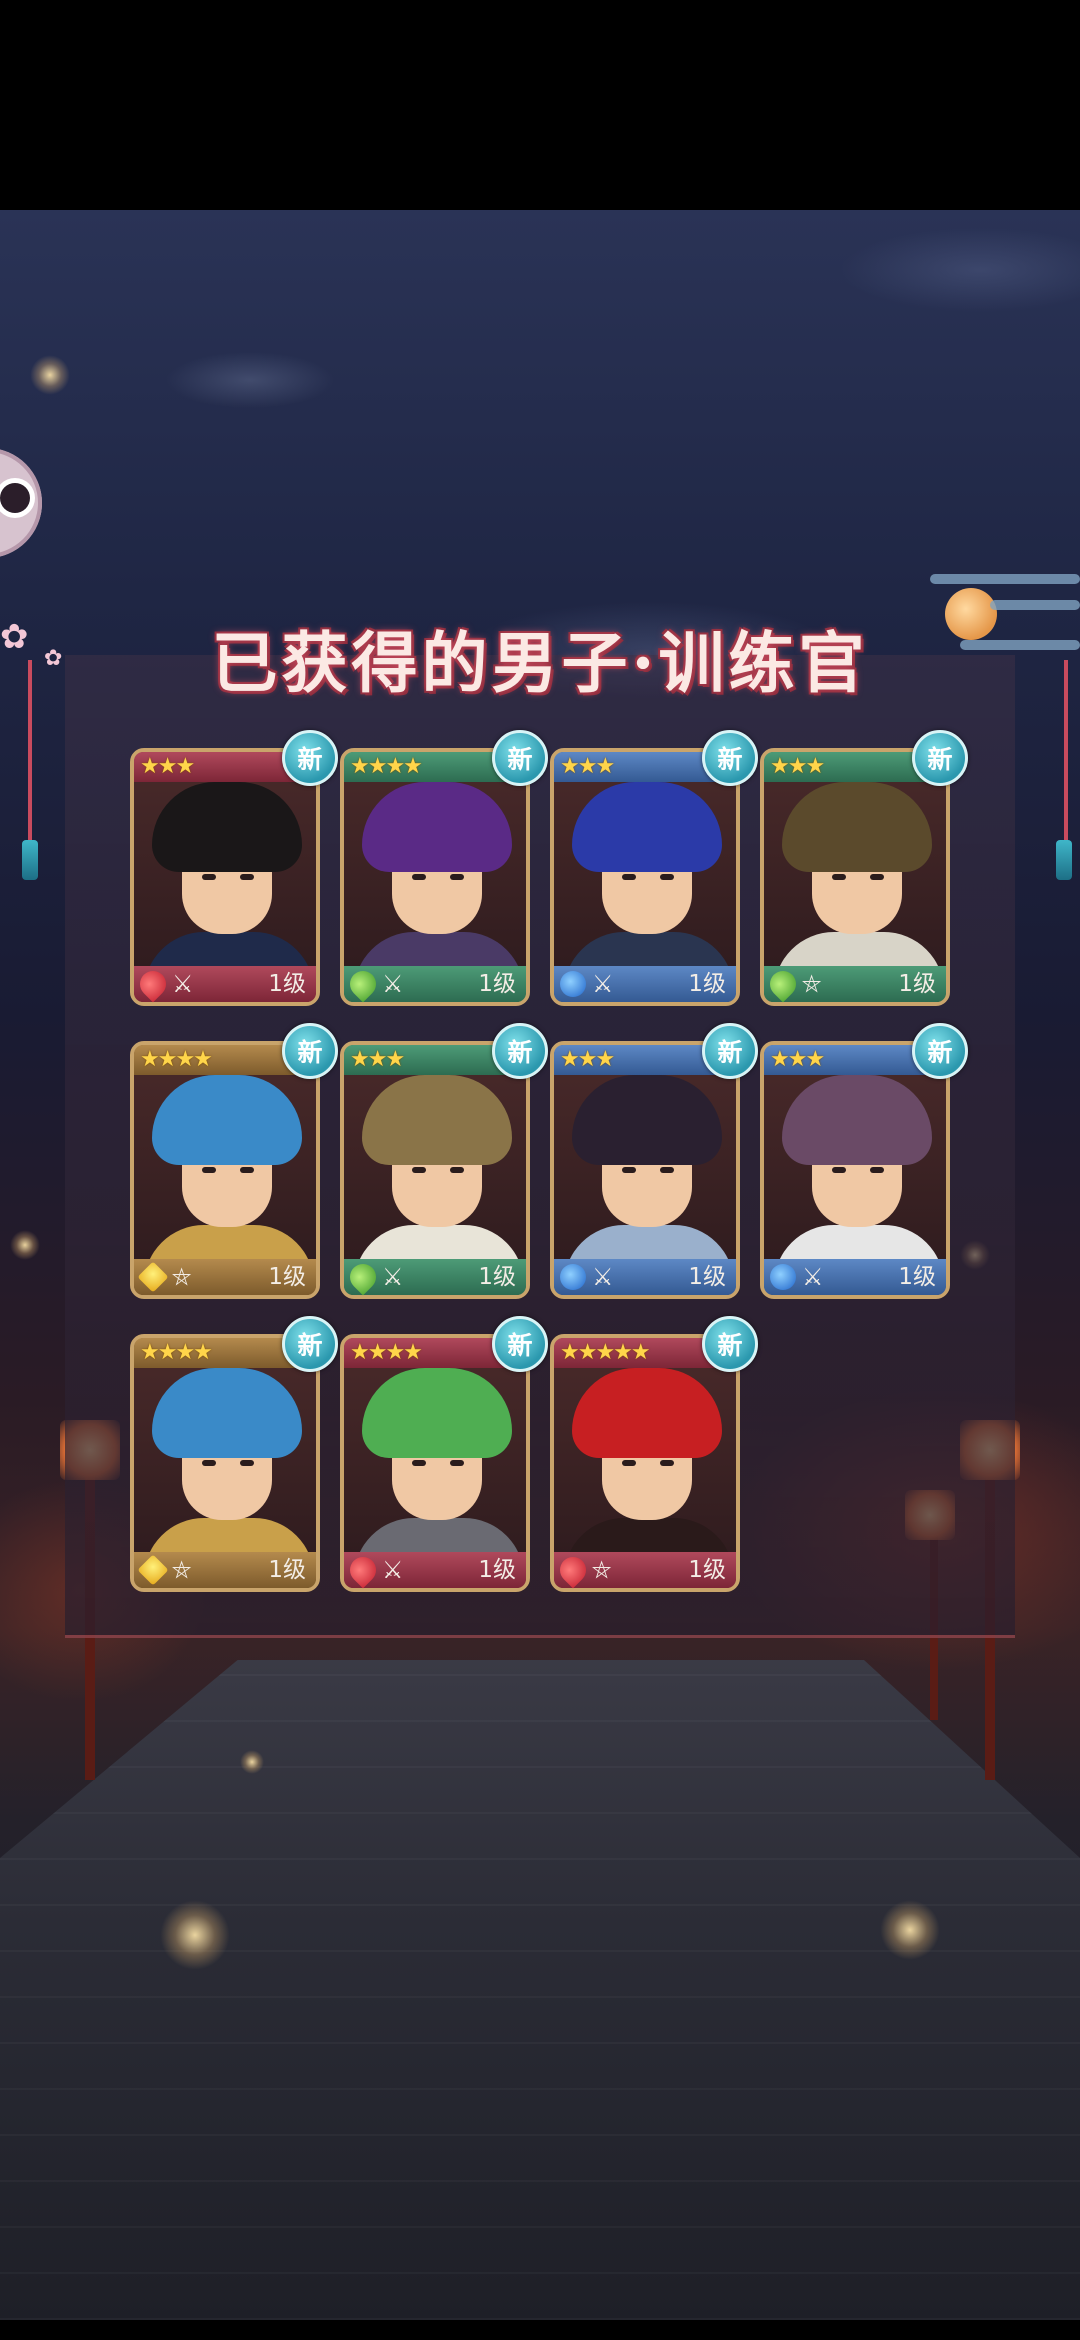  Describe the element at coordinates (540, 663) in the screenshot. I see `page-title: 已获得的男子·训练官` at that location.